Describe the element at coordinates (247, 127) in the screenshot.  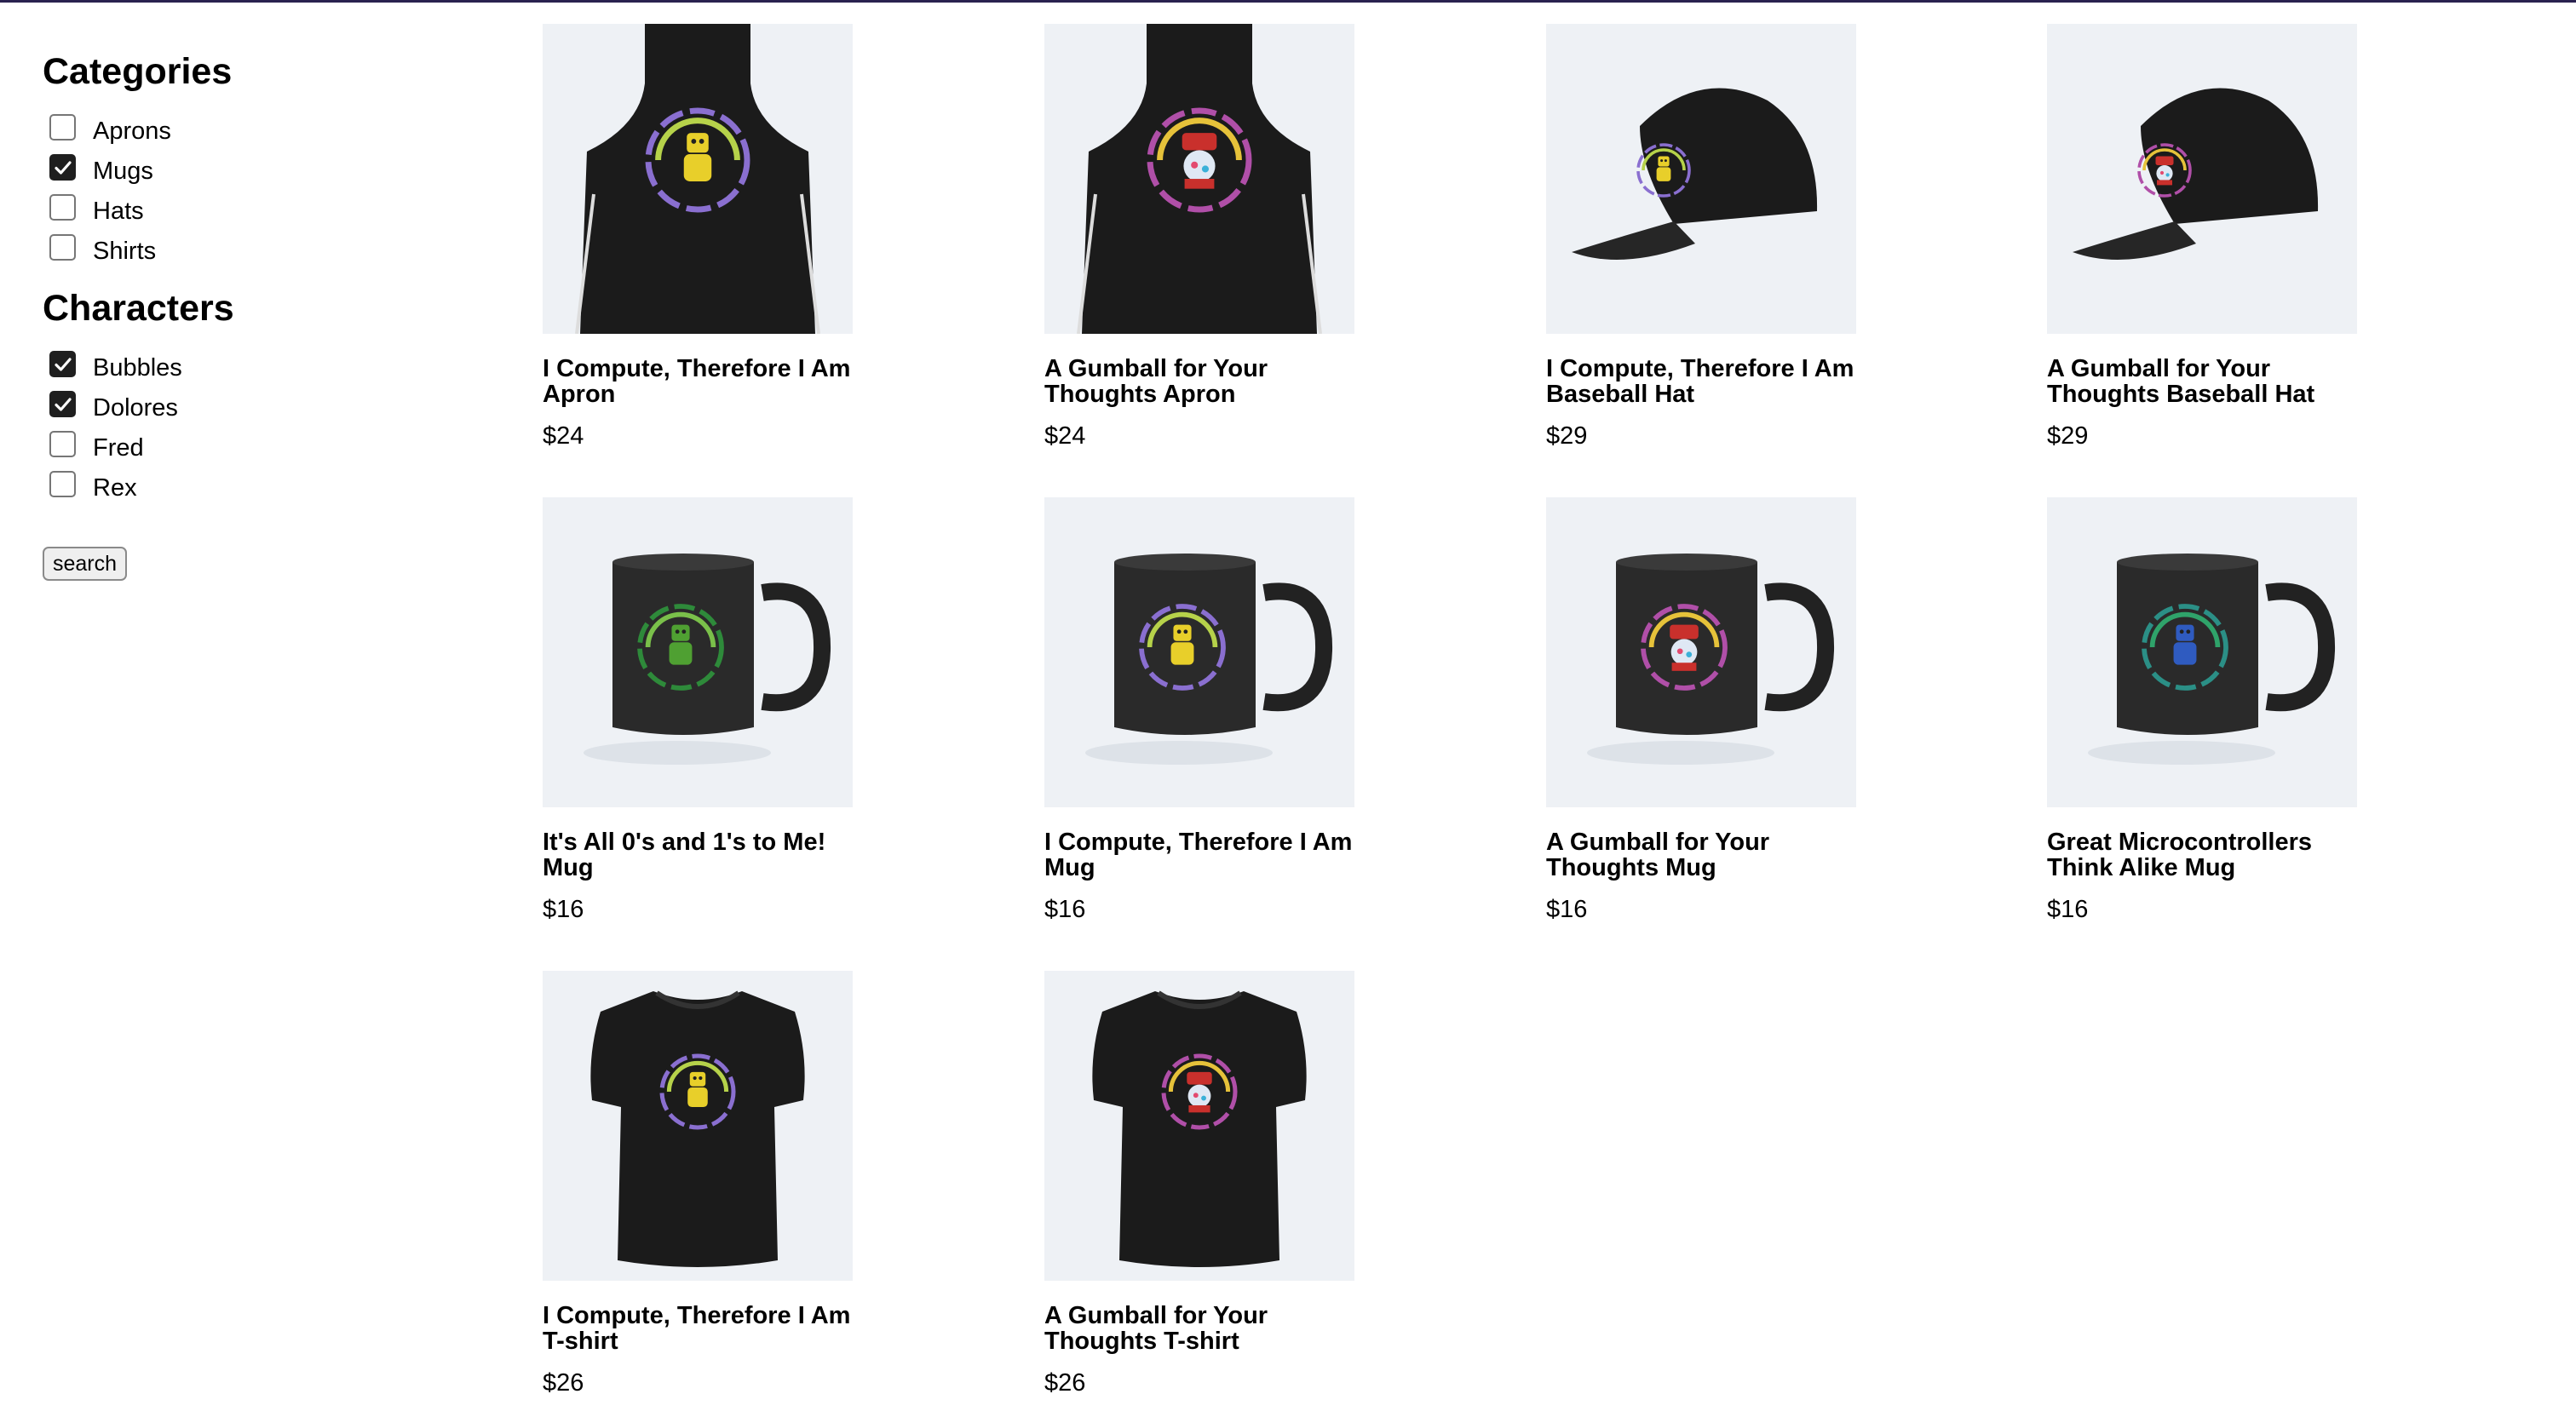
I see `filter-item-aprons: Aprons` at that location.